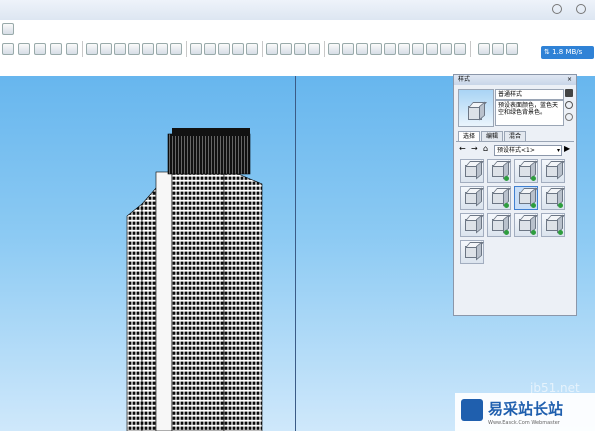 Image resolution: width=595 pixels, height=431 pixels. I want to click on update-style-icon, so click(569, 105).